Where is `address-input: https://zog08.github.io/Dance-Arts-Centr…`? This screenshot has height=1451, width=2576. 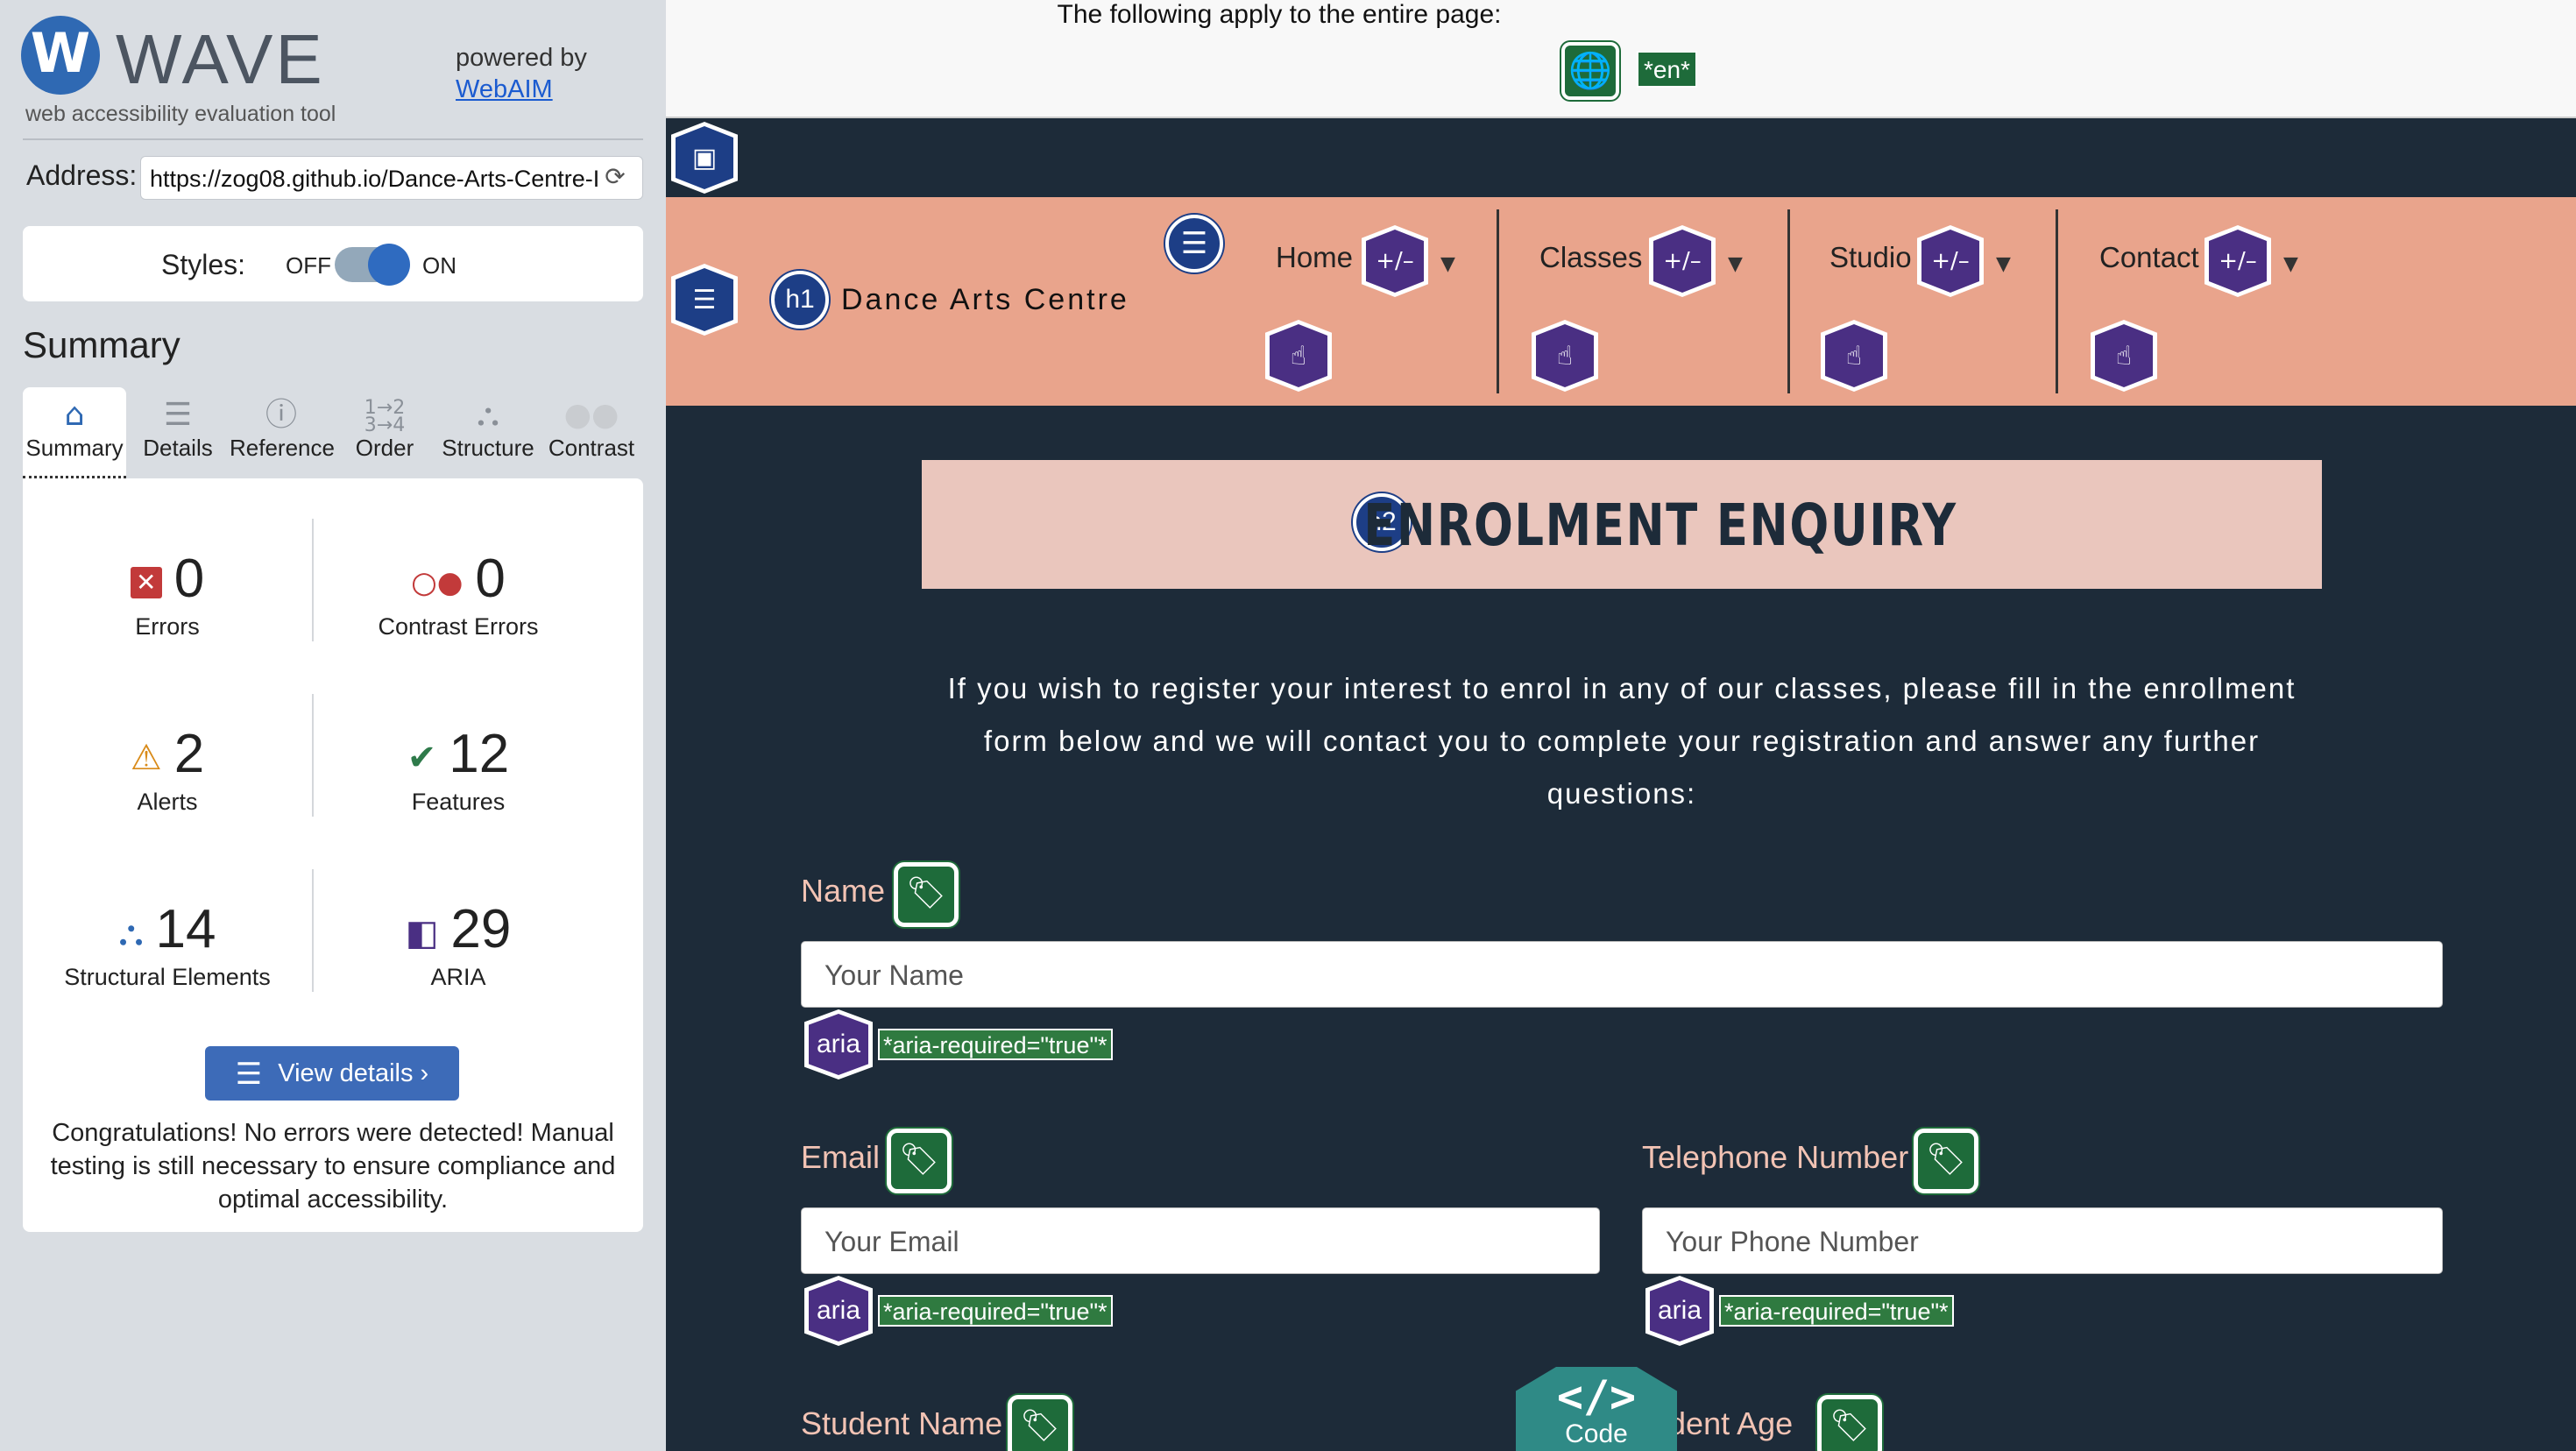 address-input: https://zog08.github.io/Dance-Arts-Centr… is located at coordinates (391, 178).